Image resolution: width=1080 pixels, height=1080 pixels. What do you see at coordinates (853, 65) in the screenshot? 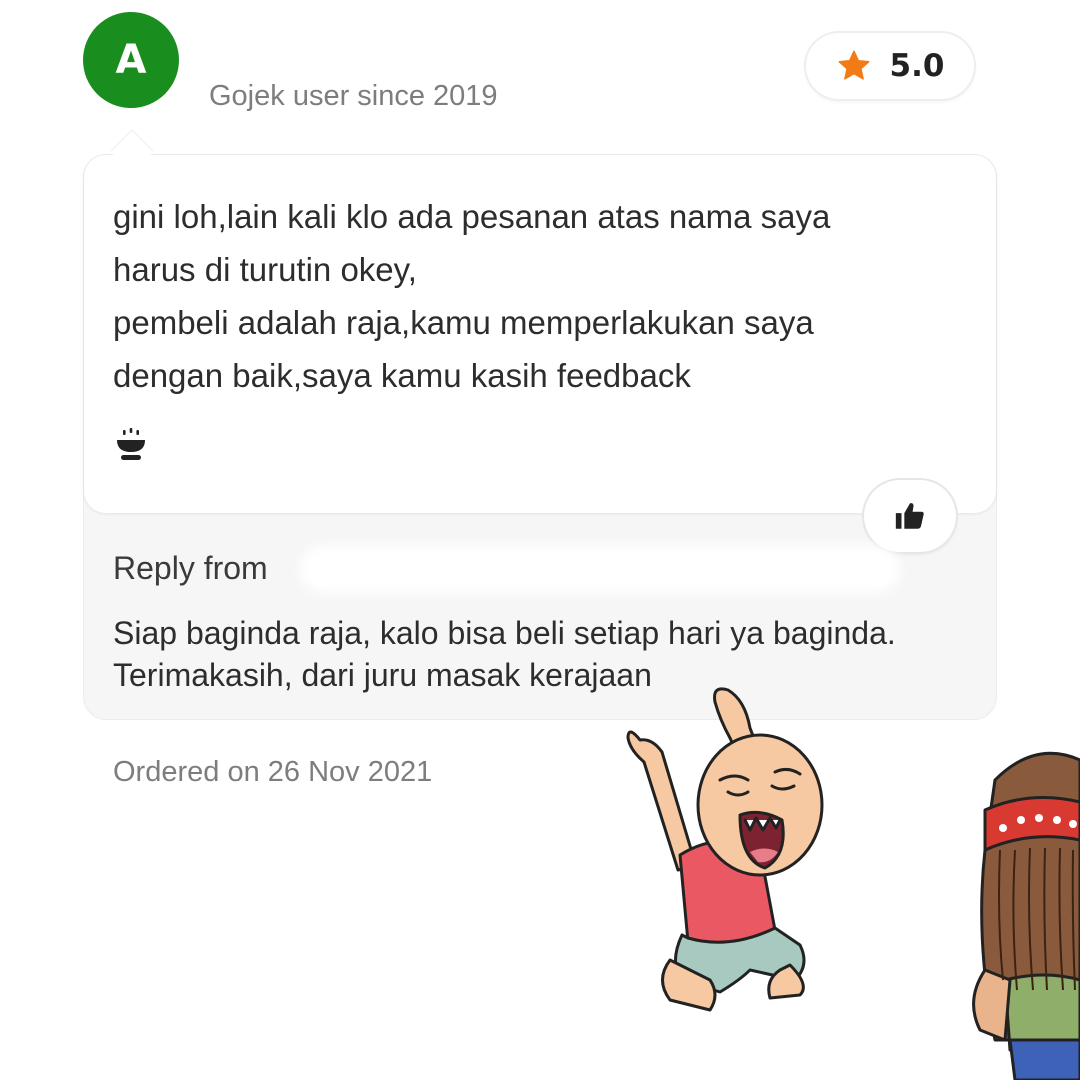
I see `star-icon` at bounding box center [853, 65].